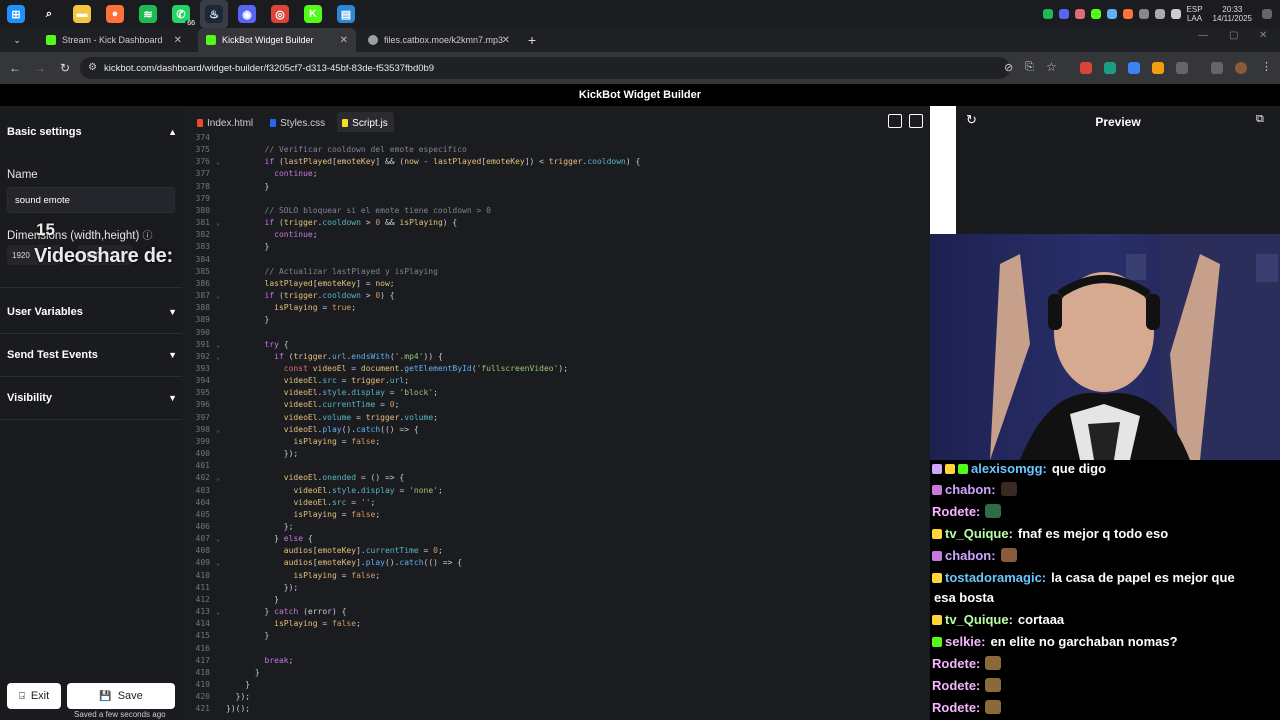  I want to click on spotify-icon: ≋, so click(148, 14).